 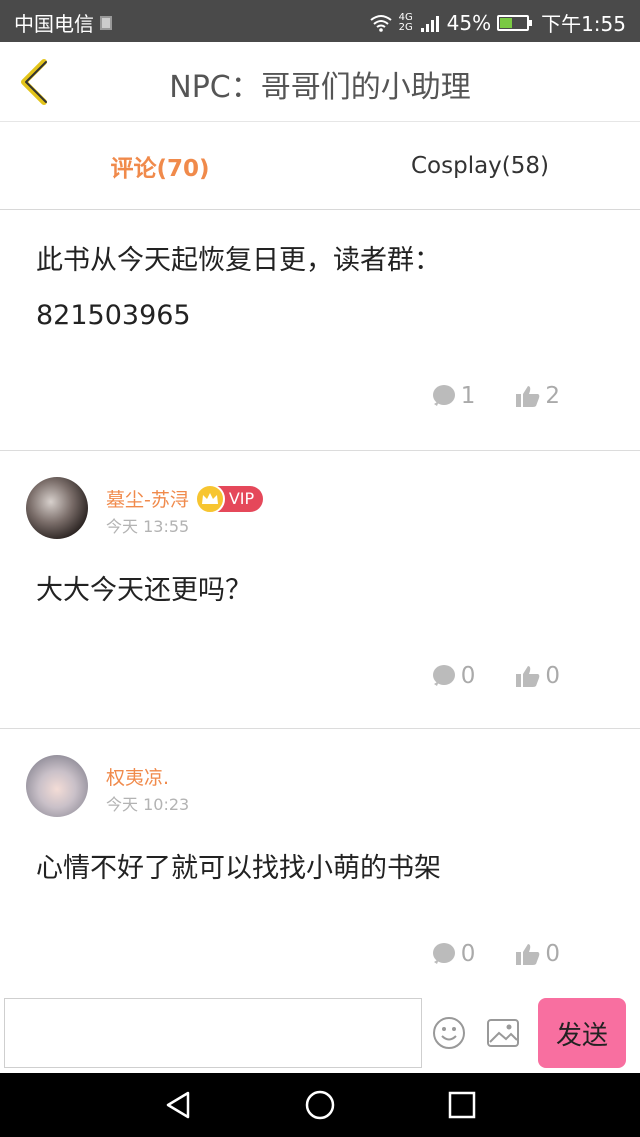 What do you see at coordinates (106, 22) in the screenshot?
I see `sim-icon` at bounding box center [106, 22].